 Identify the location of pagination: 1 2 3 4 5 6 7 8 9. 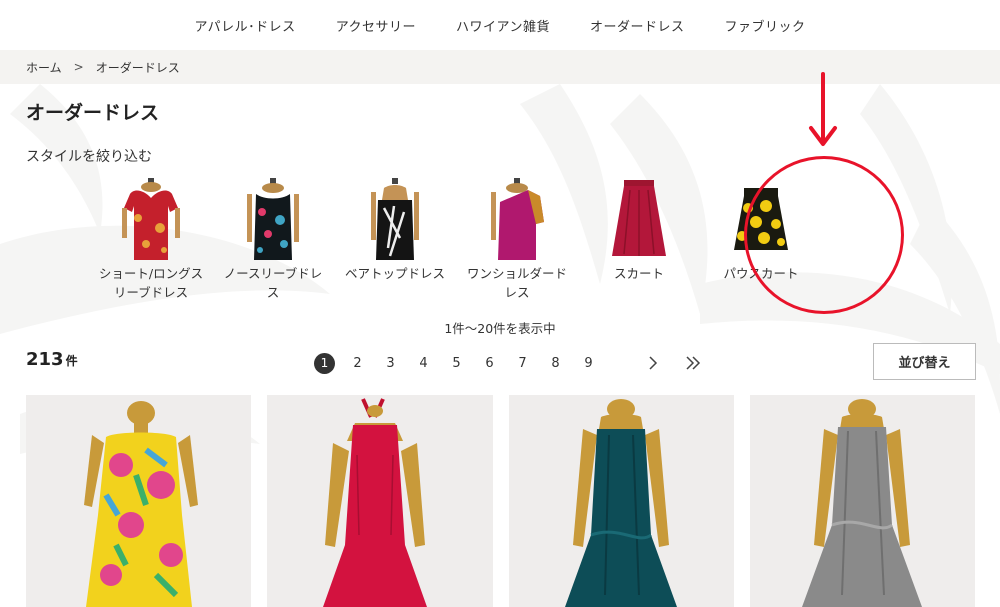
(509, 363).